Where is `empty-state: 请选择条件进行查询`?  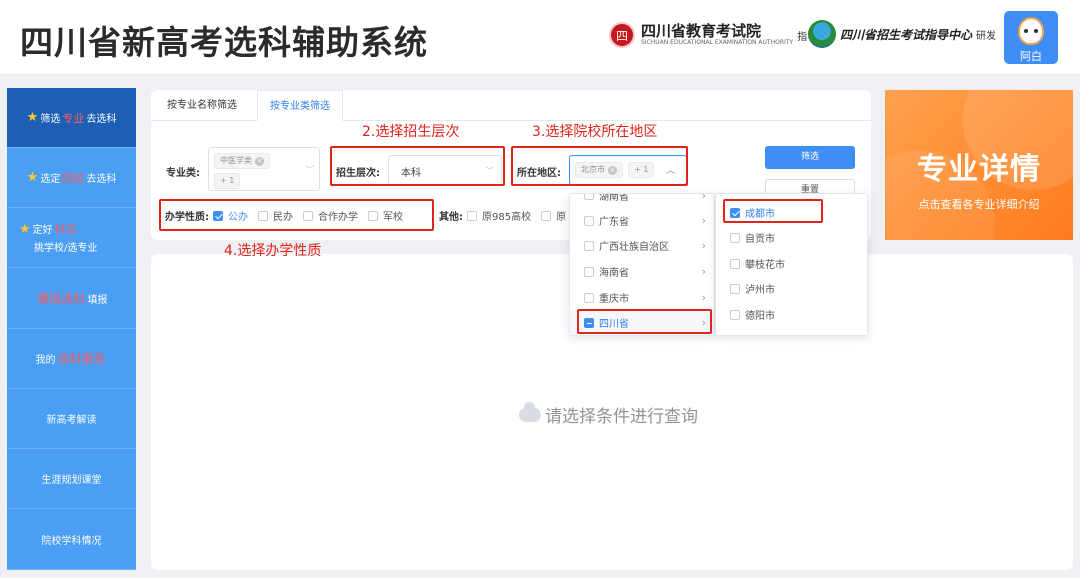
empty-state: 请选择条件进行查询 is located at coordinates (608, 414).